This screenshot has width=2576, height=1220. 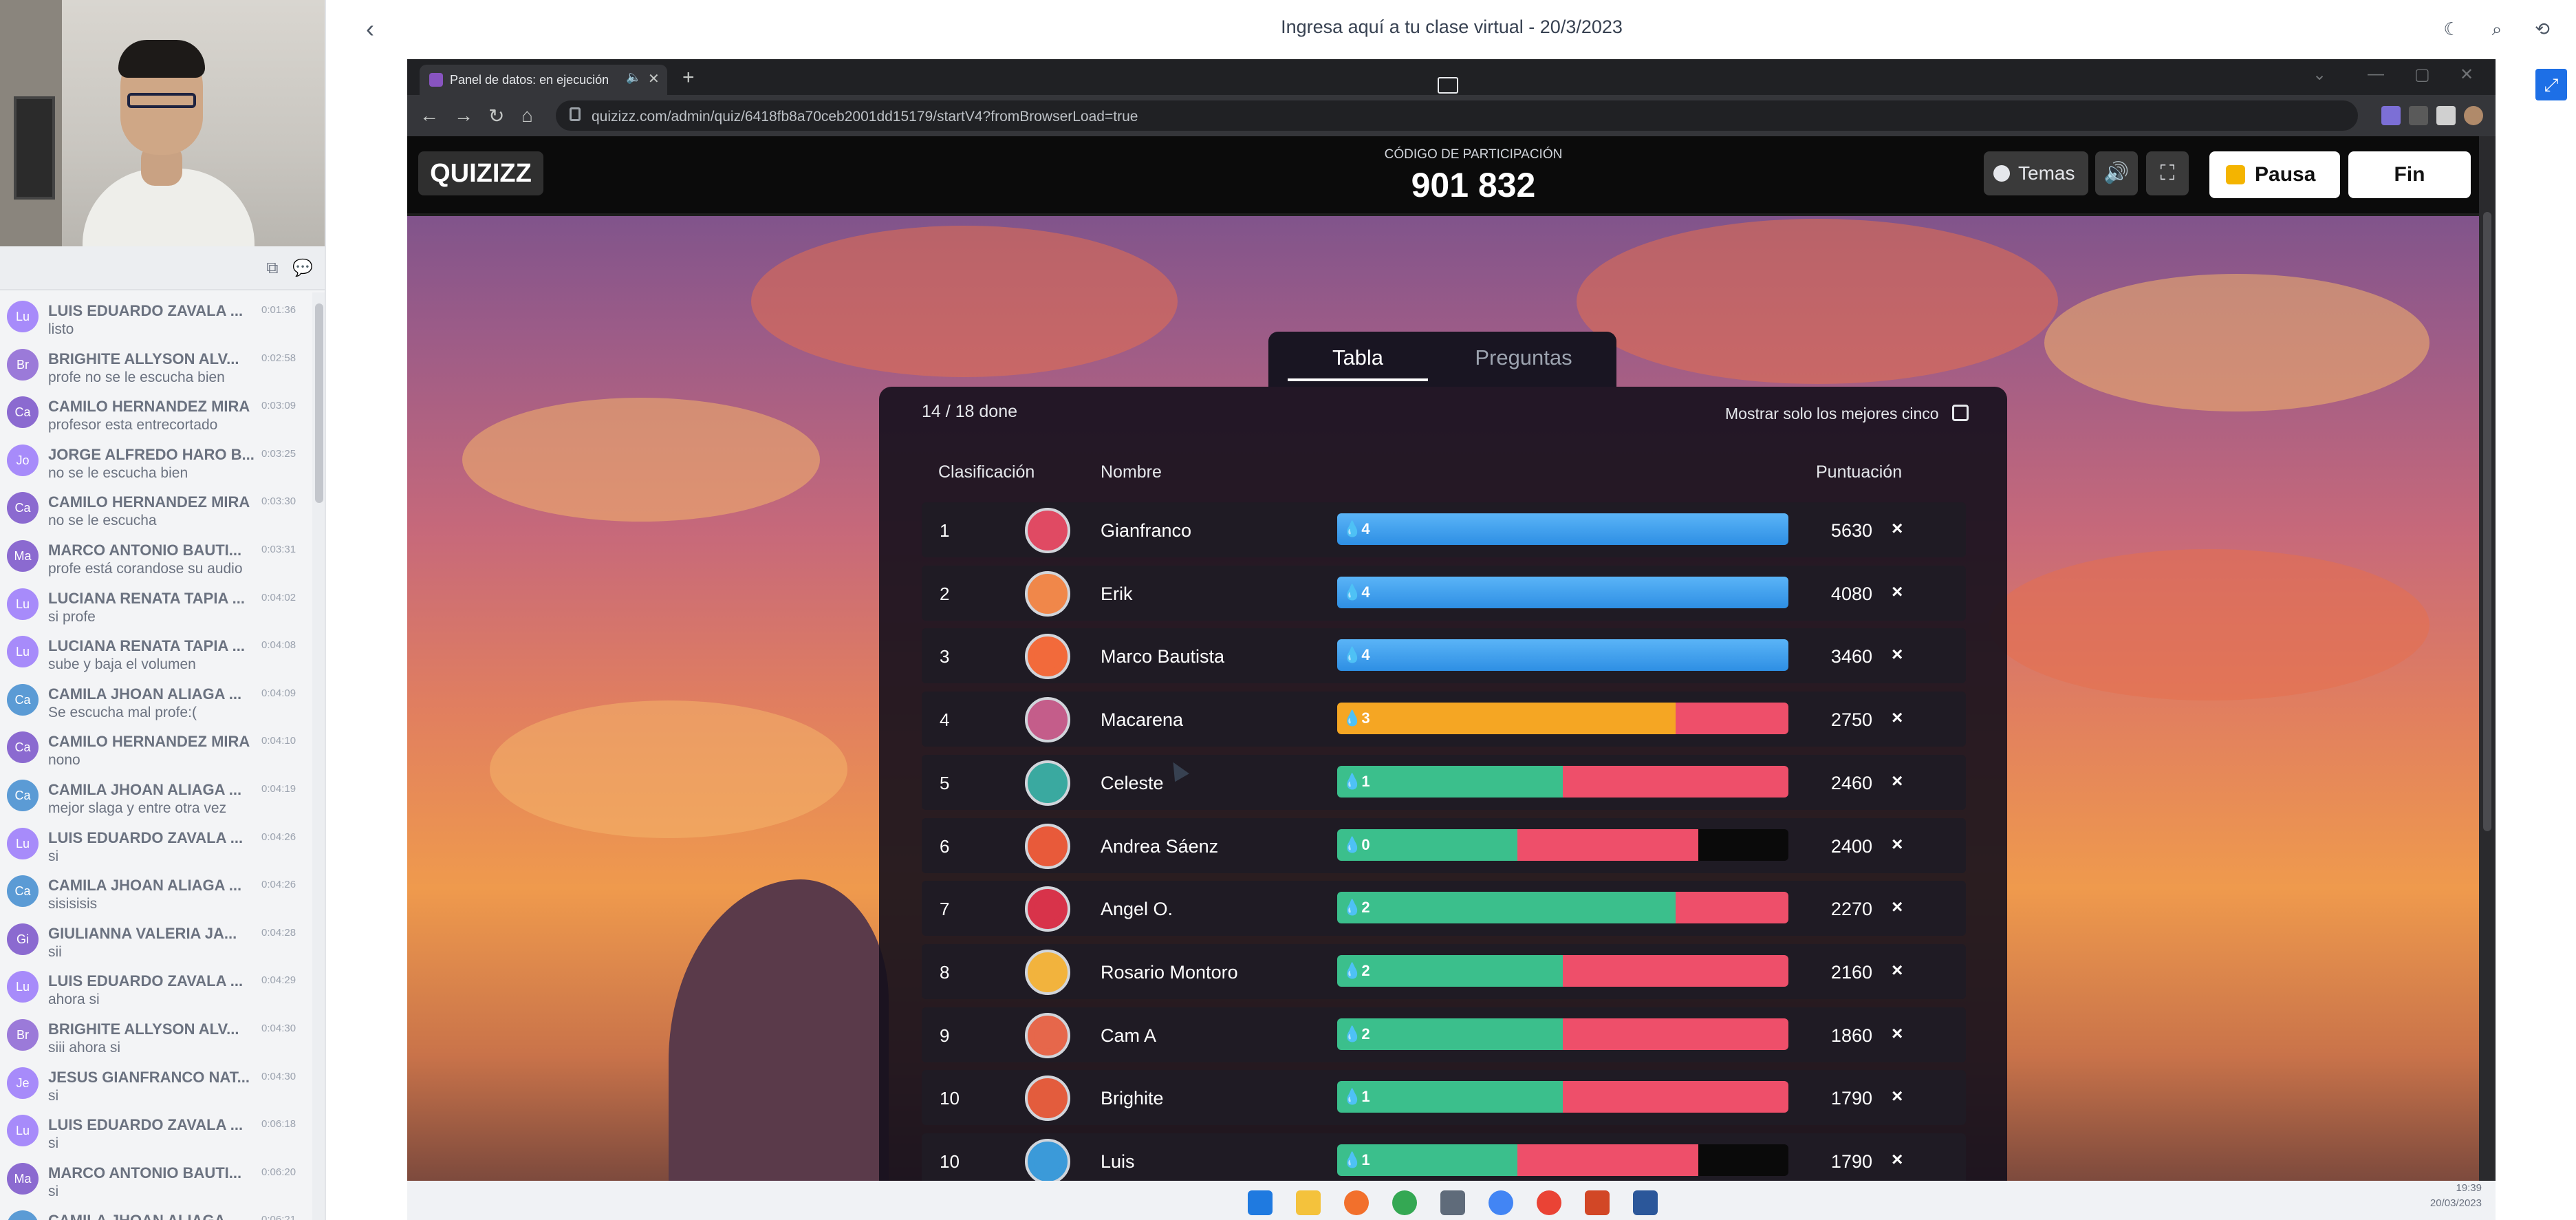 I want to click on chat-message: Ma MARCO ANTONIO BAUTI... 0:06:20 si, so click(x=156, y=1179).